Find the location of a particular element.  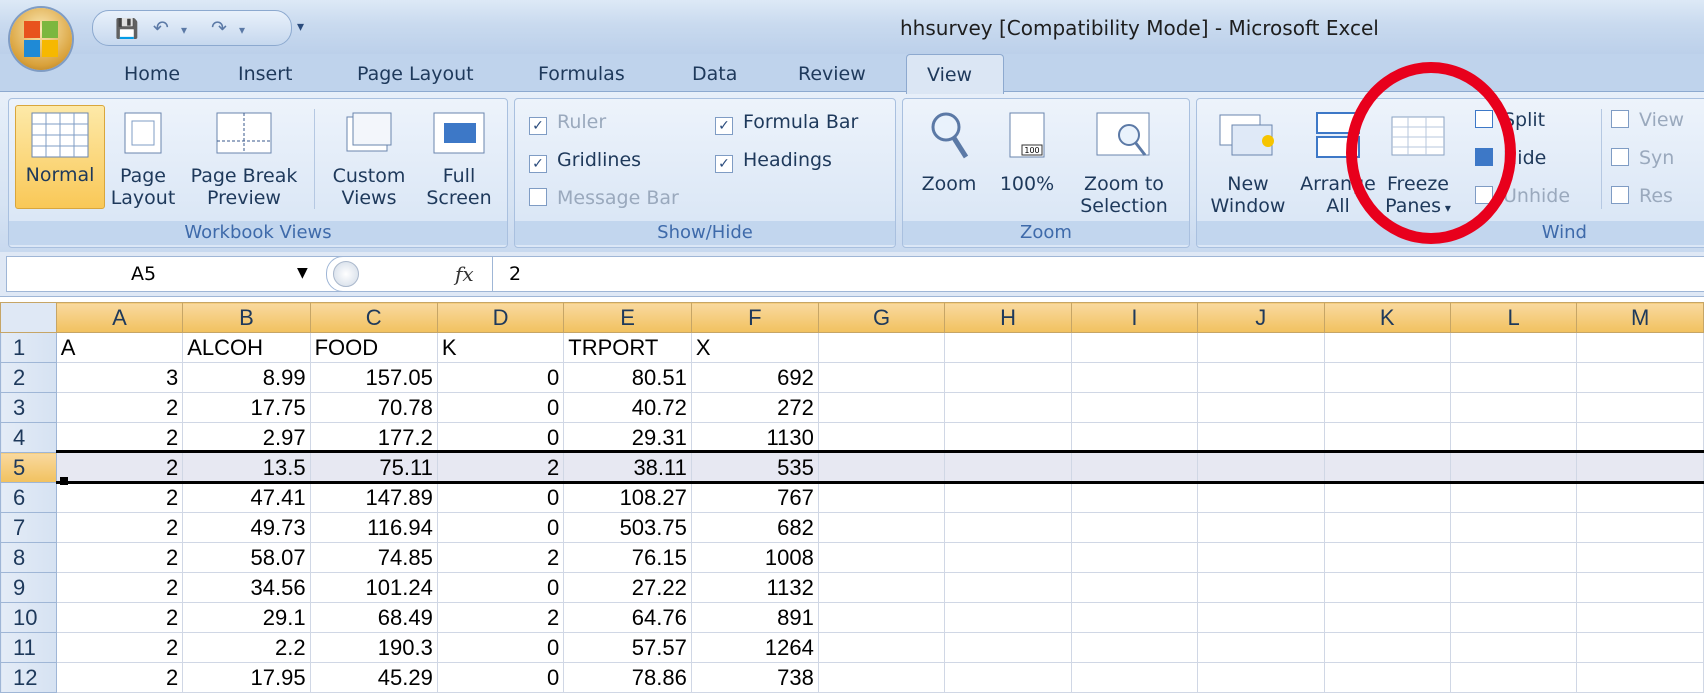

fill-handle is located at coordinates (64, 481).